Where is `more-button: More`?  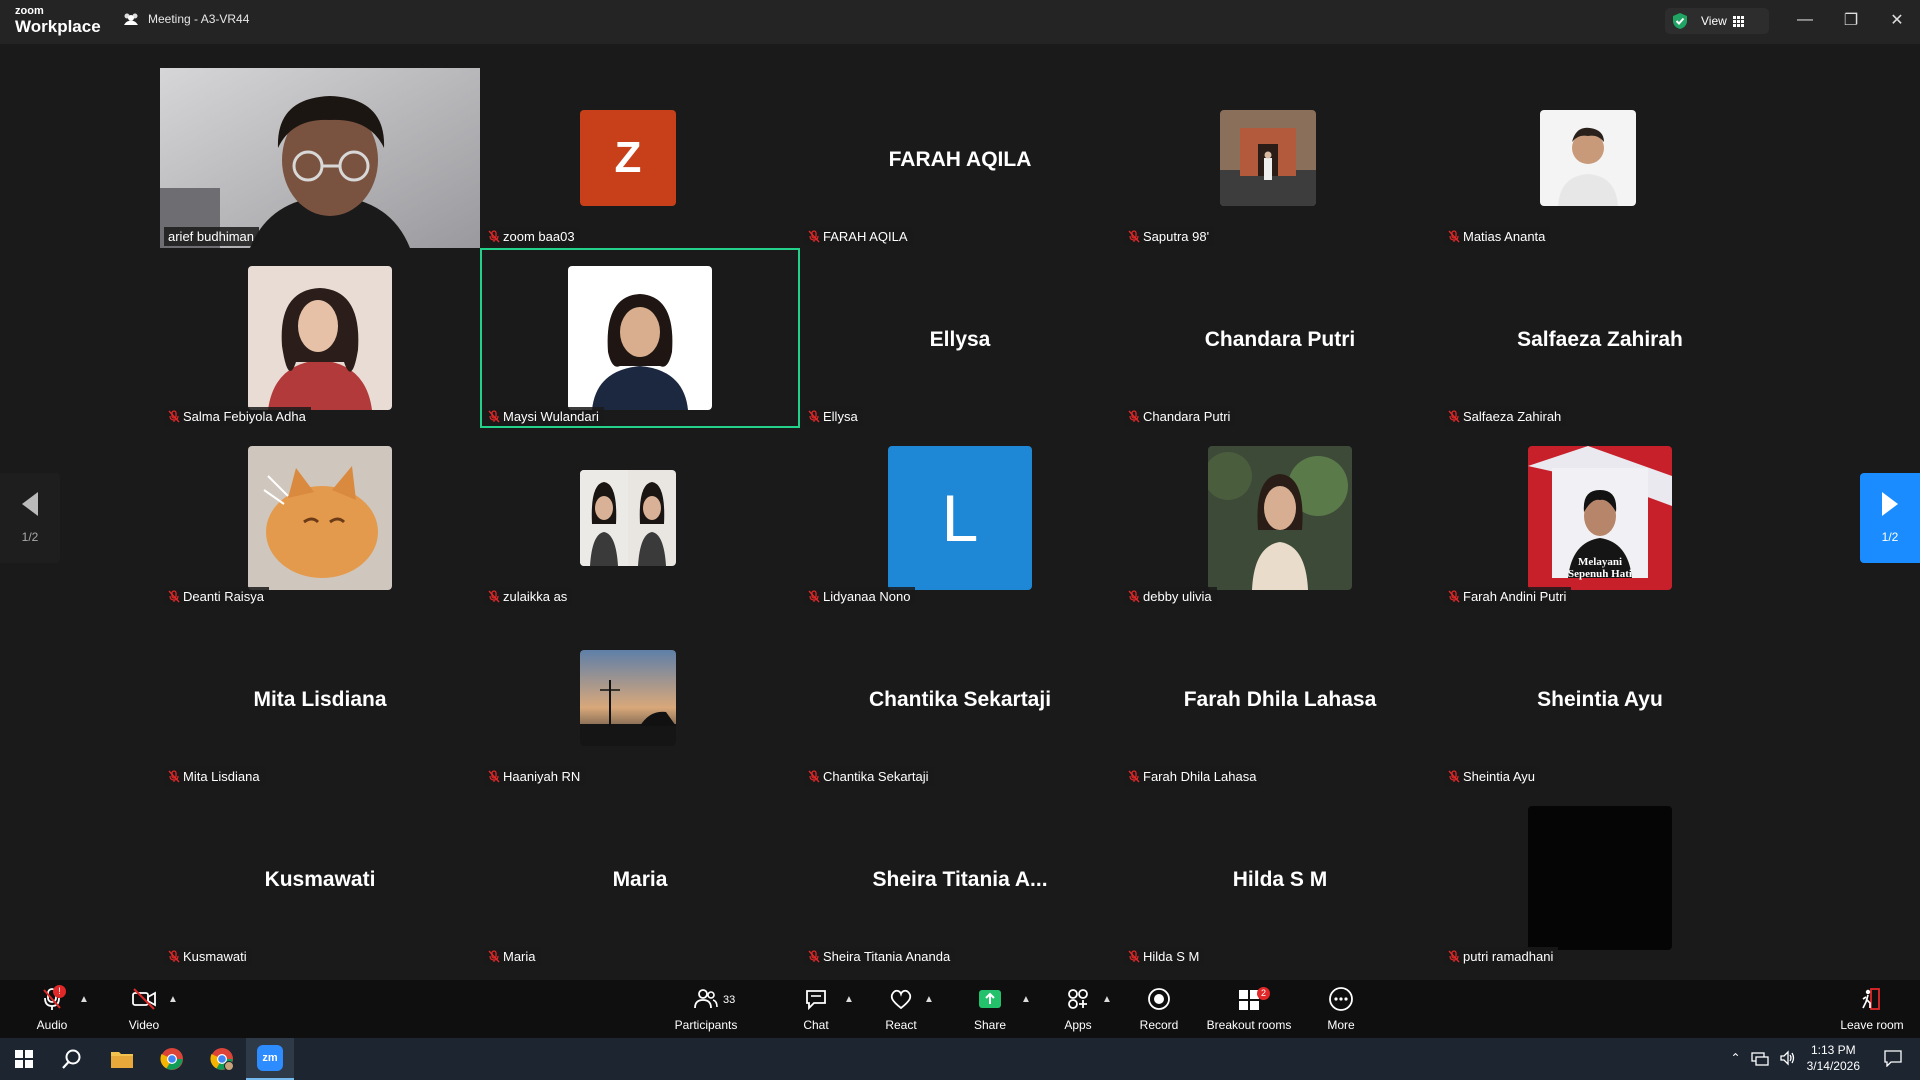
more-button: More is located at coordinates (1341, 1009).